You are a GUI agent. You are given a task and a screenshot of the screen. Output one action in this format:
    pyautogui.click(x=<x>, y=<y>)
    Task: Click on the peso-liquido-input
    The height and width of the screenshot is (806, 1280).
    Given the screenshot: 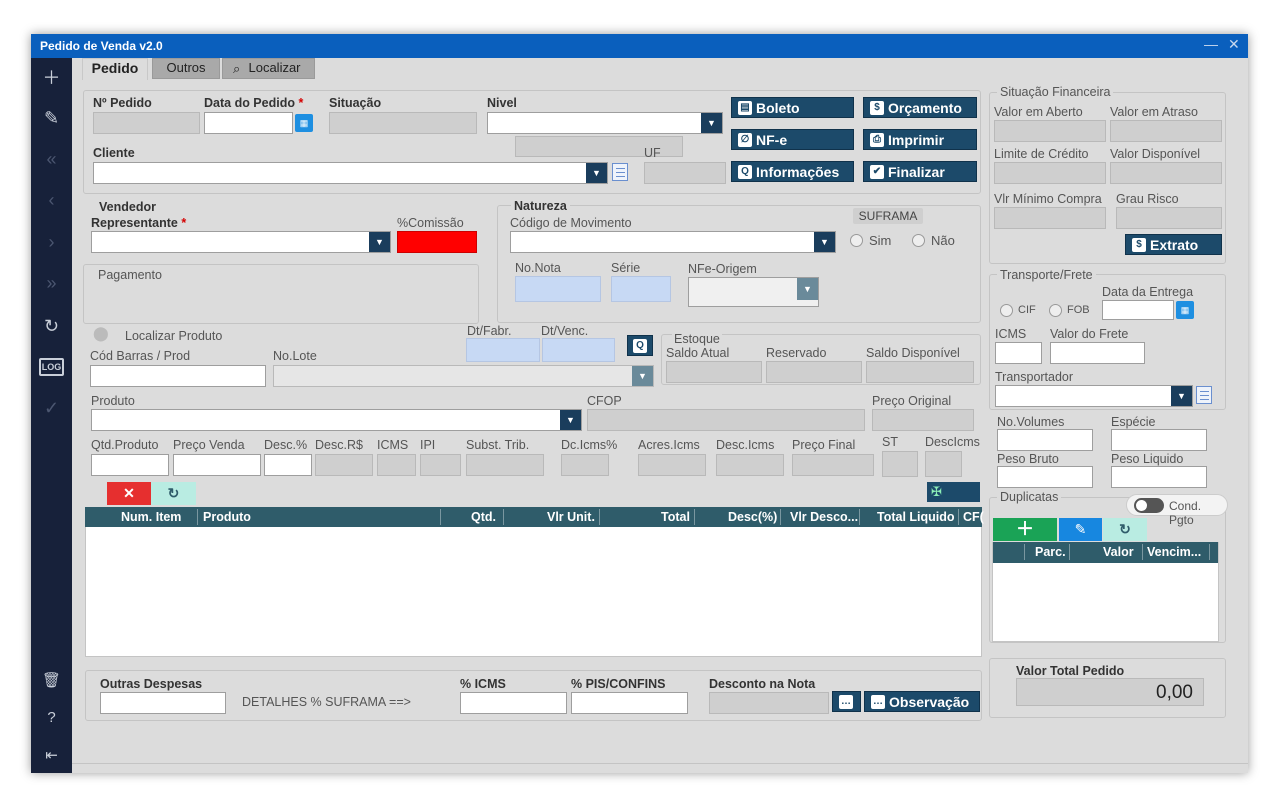 What is the action you would take?
    pyautogui.click(x=1159, y=477)
    